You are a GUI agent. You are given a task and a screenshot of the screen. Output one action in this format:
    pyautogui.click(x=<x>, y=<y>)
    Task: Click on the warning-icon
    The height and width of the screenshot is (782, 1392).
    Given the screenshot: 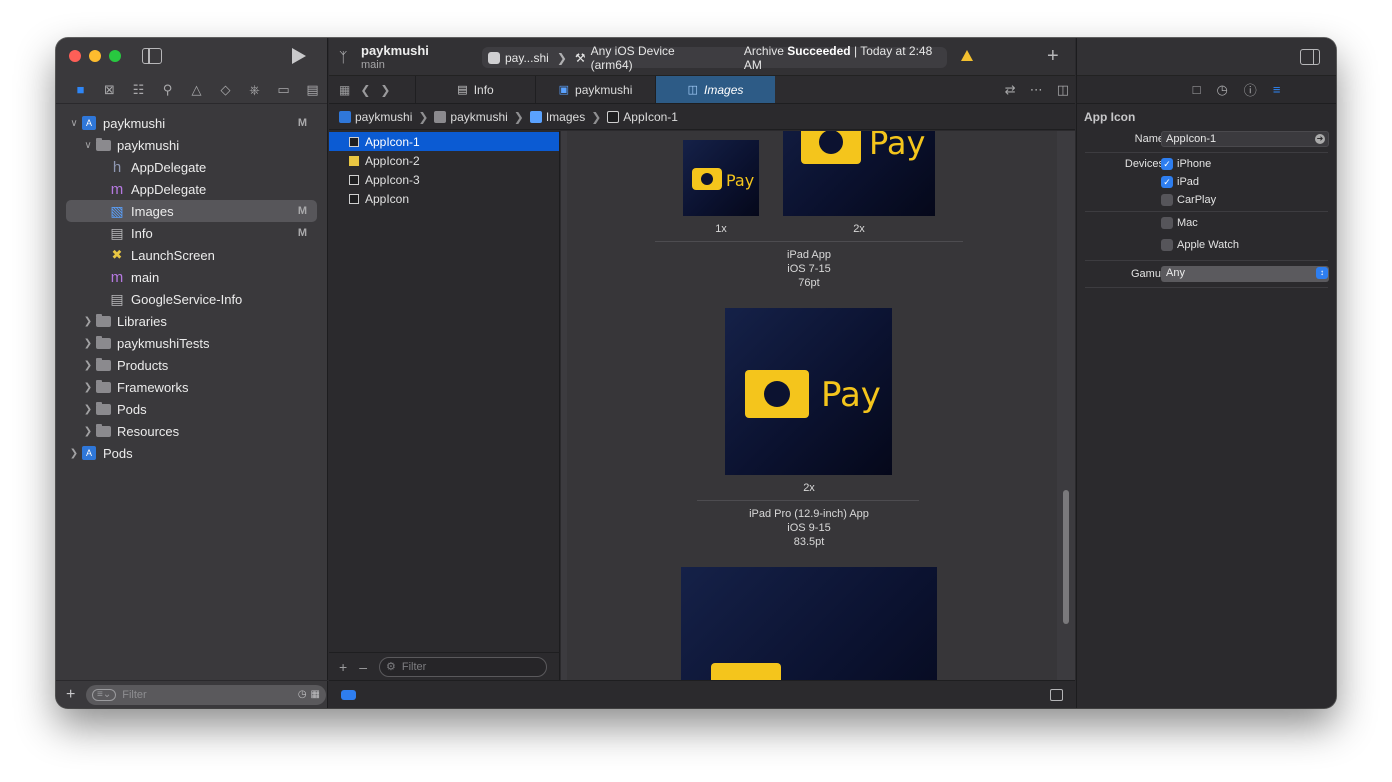 What is the action you would take?
    pyautogui.click(x=967, y=55)
    